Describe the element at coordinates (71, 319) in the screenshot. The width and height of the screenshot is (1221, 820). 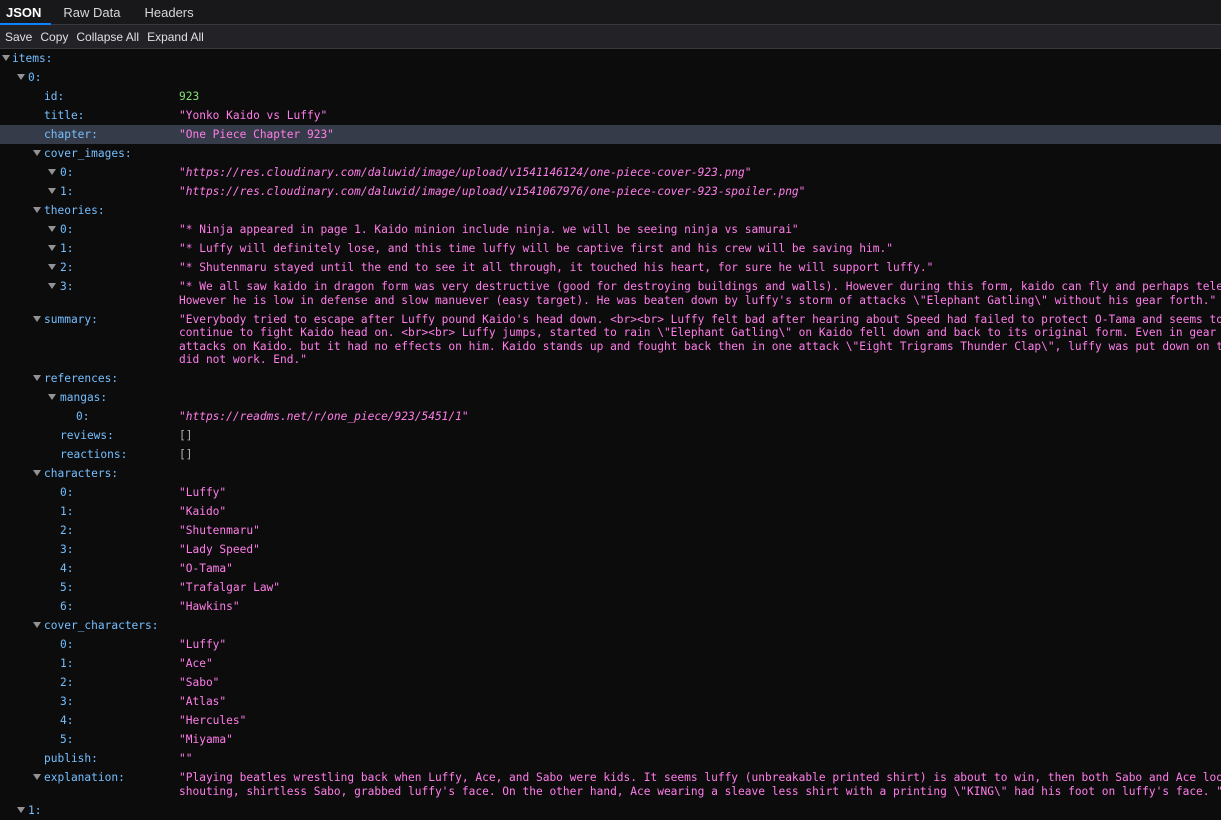
I see `tree-key: summary:` at that location.